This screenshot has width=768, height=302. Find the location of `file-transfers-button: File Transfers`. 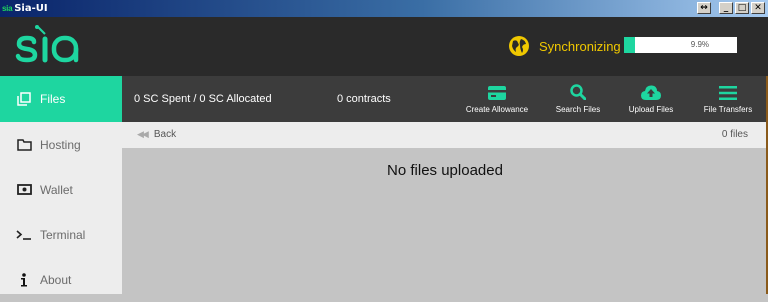

file-transfers-button: File Transfers is located at coordinates (728, 97).